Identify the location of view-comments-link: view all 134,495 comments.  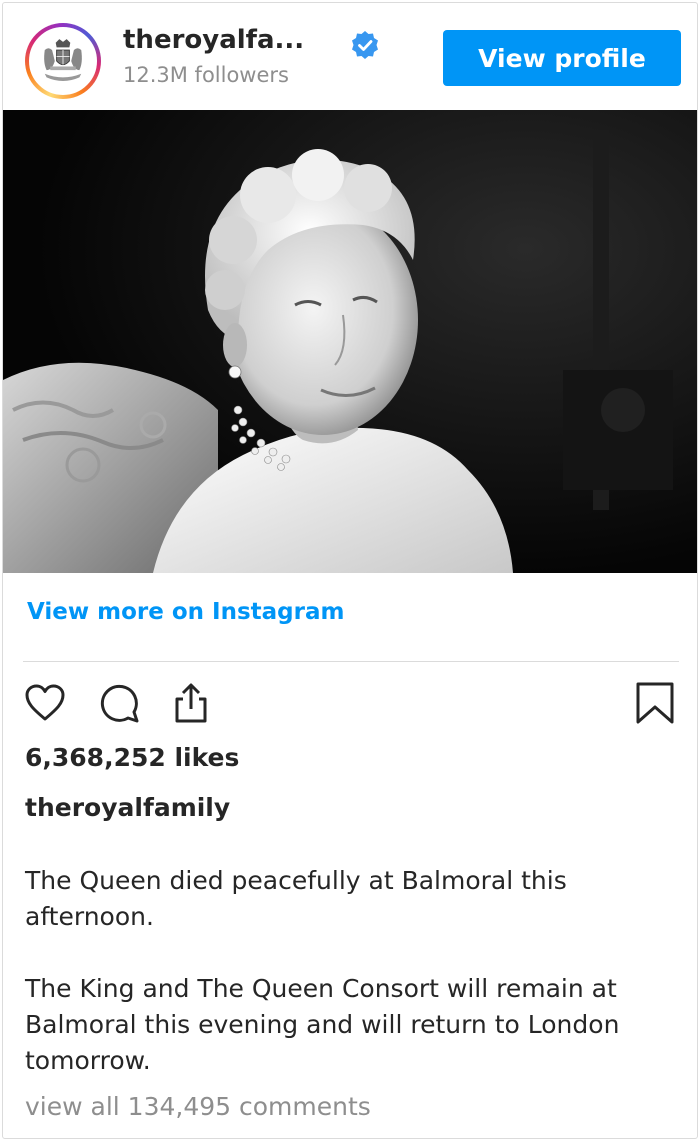
(198, 1106).